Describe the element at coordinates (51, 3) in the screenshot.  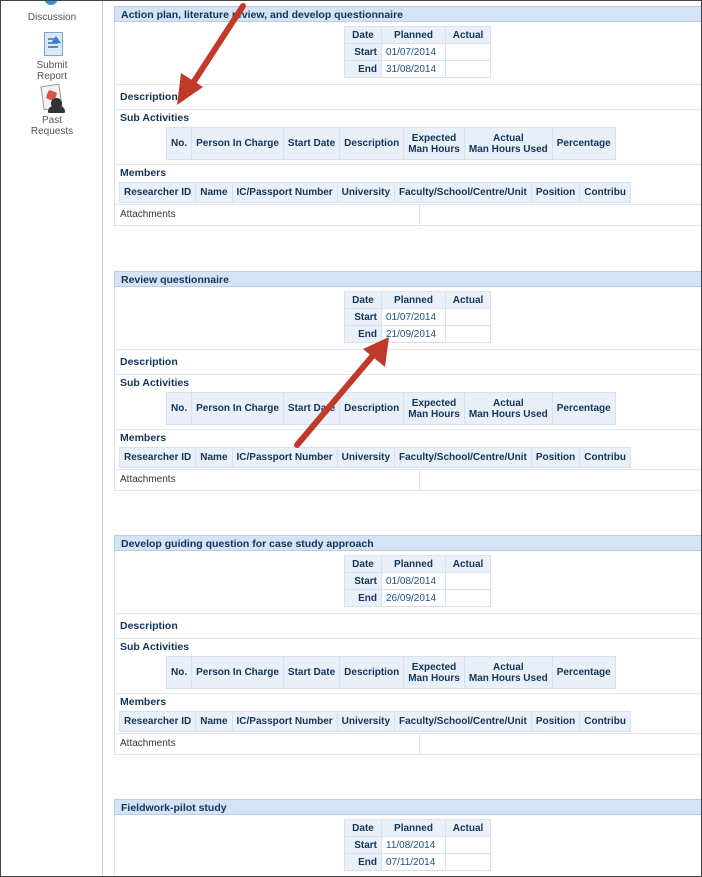
I see `discussion-icon` at that location.